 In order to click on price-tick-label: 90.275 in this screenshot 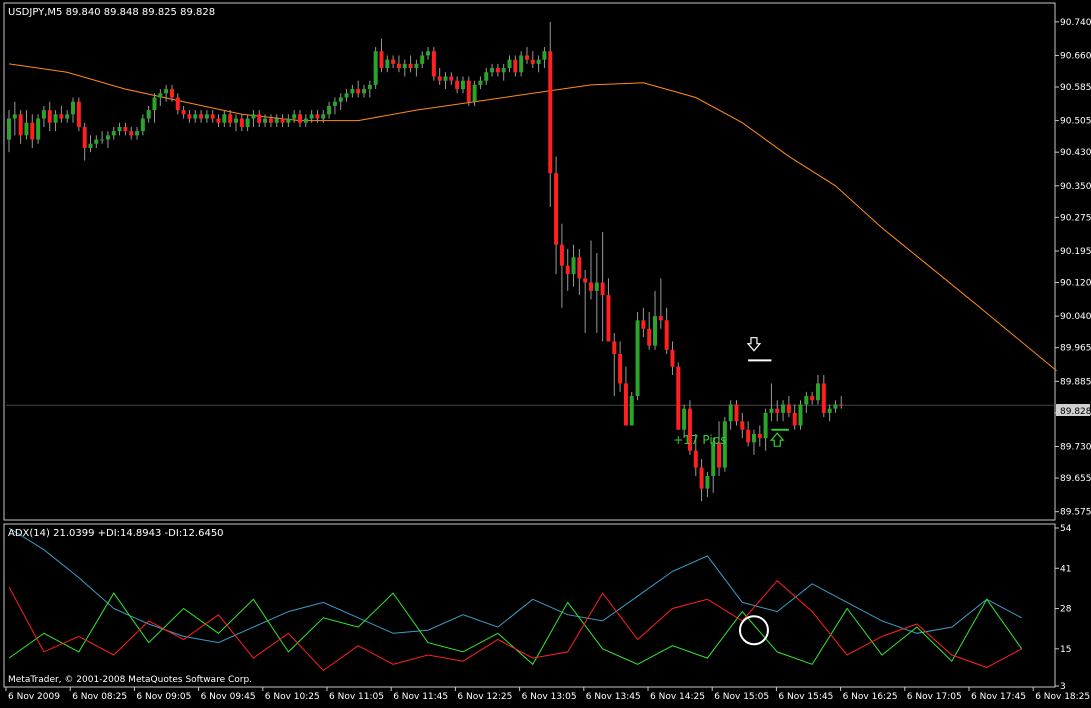, I will do `click(1075, 218)`.